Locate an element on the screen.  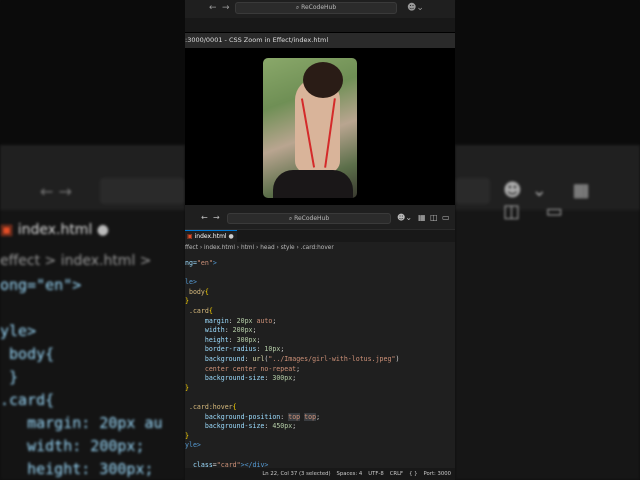
code-token: background-size is located at coordinates (225, 378).